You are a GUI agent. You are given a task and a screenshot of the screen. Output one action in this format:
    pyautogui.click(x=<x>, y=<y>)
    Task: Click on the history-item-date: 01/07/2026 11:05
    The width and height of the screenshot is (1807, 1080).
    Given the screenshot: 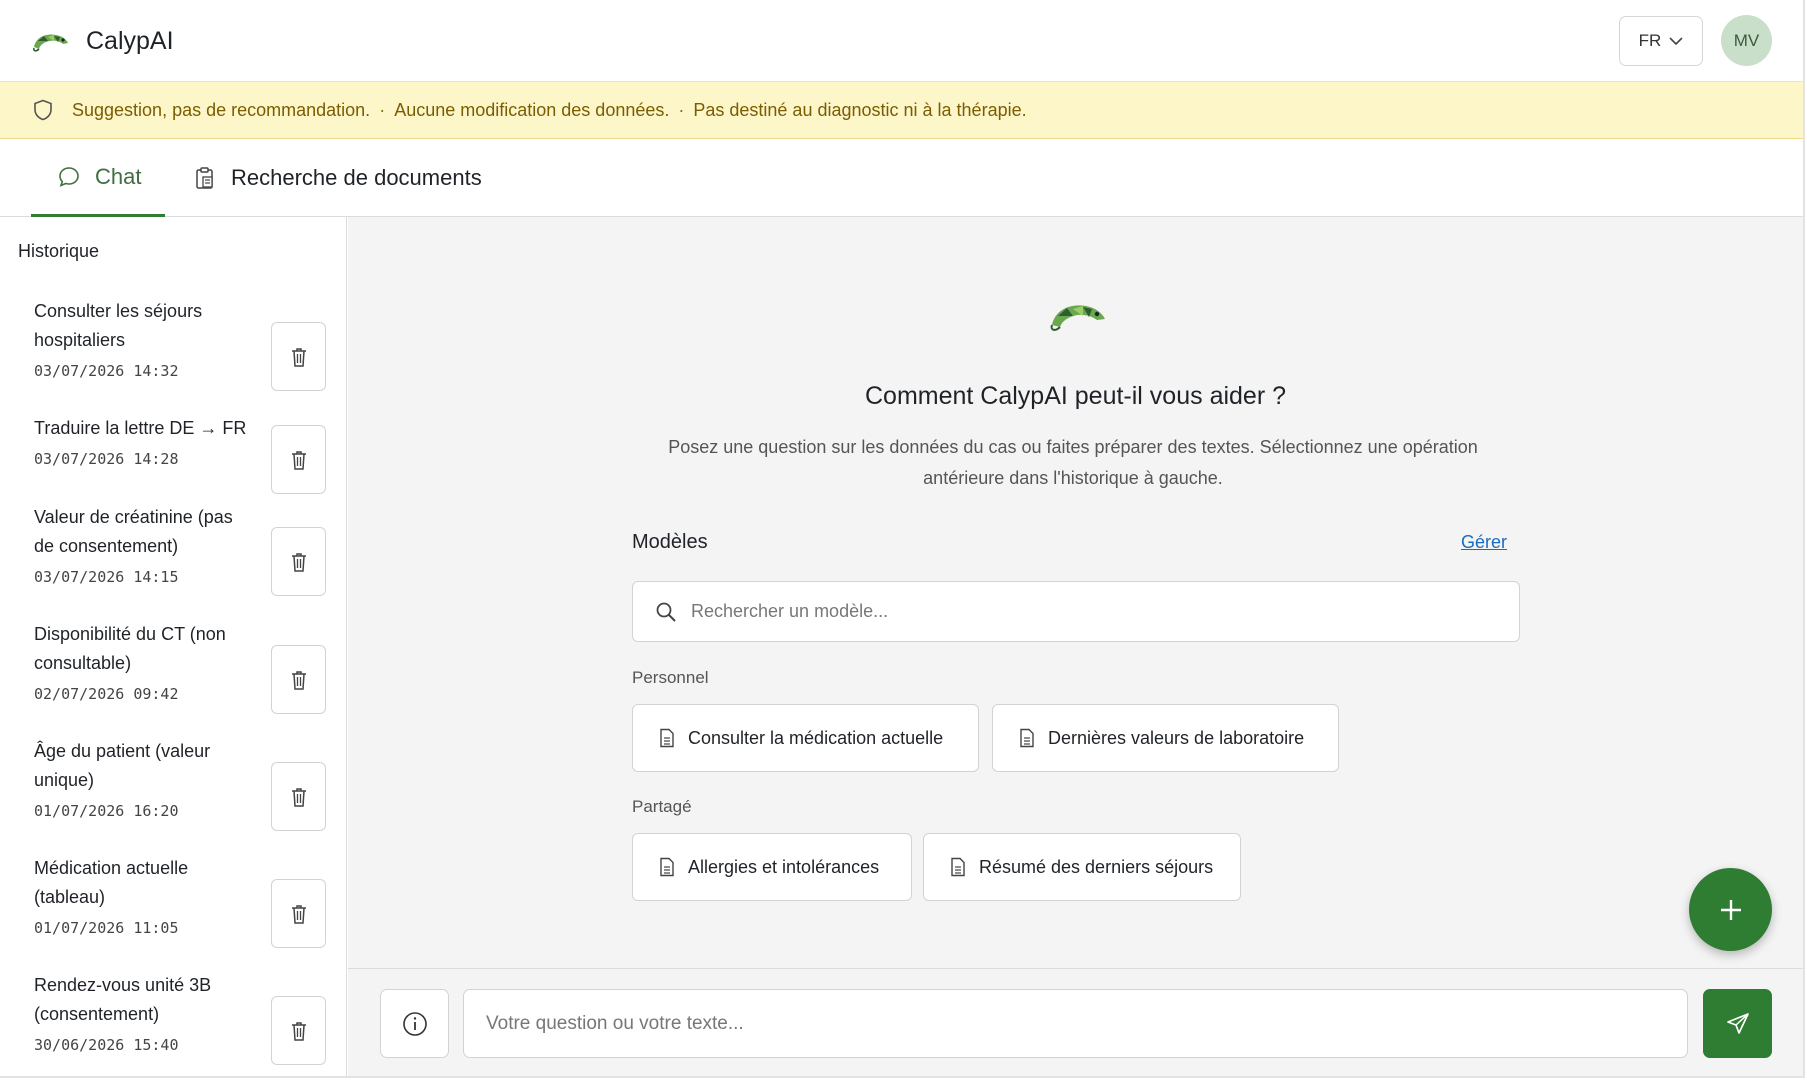 What is the action you would take?
    pyautogui.click(x=106, y=928)
    